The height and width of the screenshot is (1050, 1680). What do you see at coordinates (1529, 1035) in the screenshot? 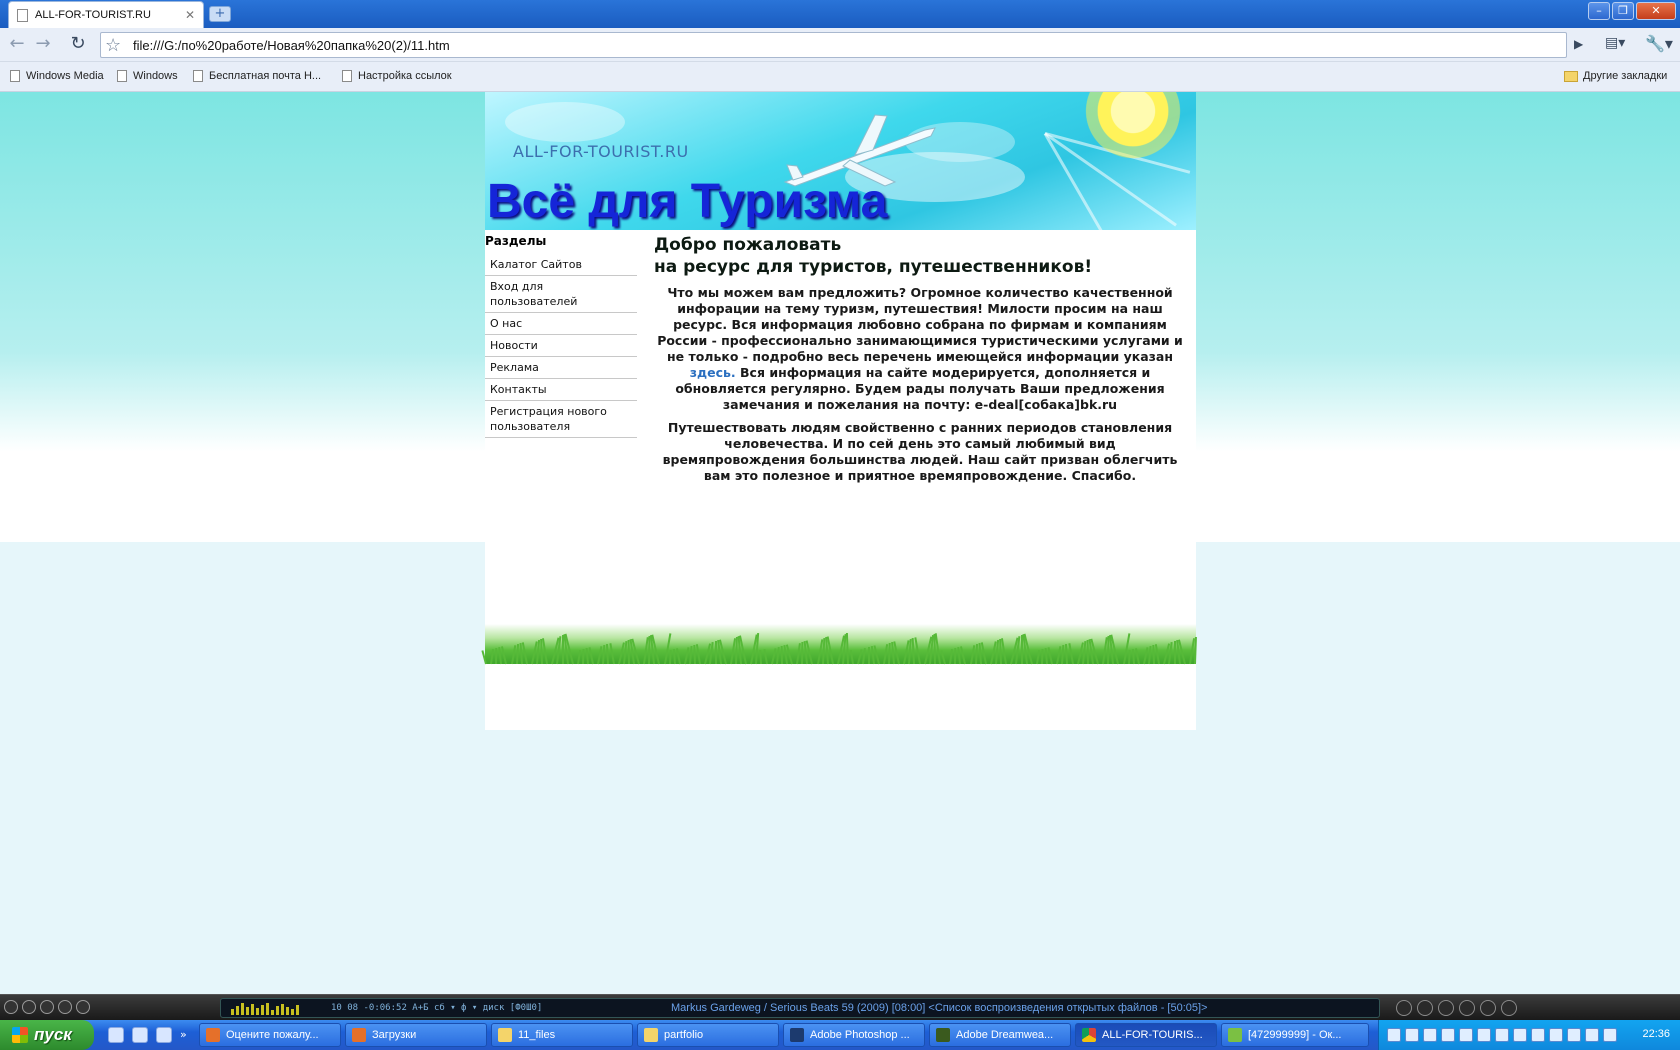
I see `system-tray: 22:36` at bounding box center [1529, 1035].